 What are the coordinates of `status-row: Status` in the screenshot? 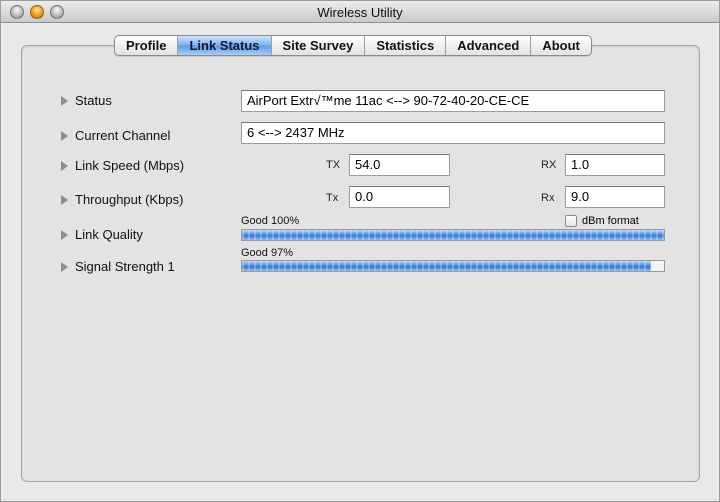 It's located at (86, 100).